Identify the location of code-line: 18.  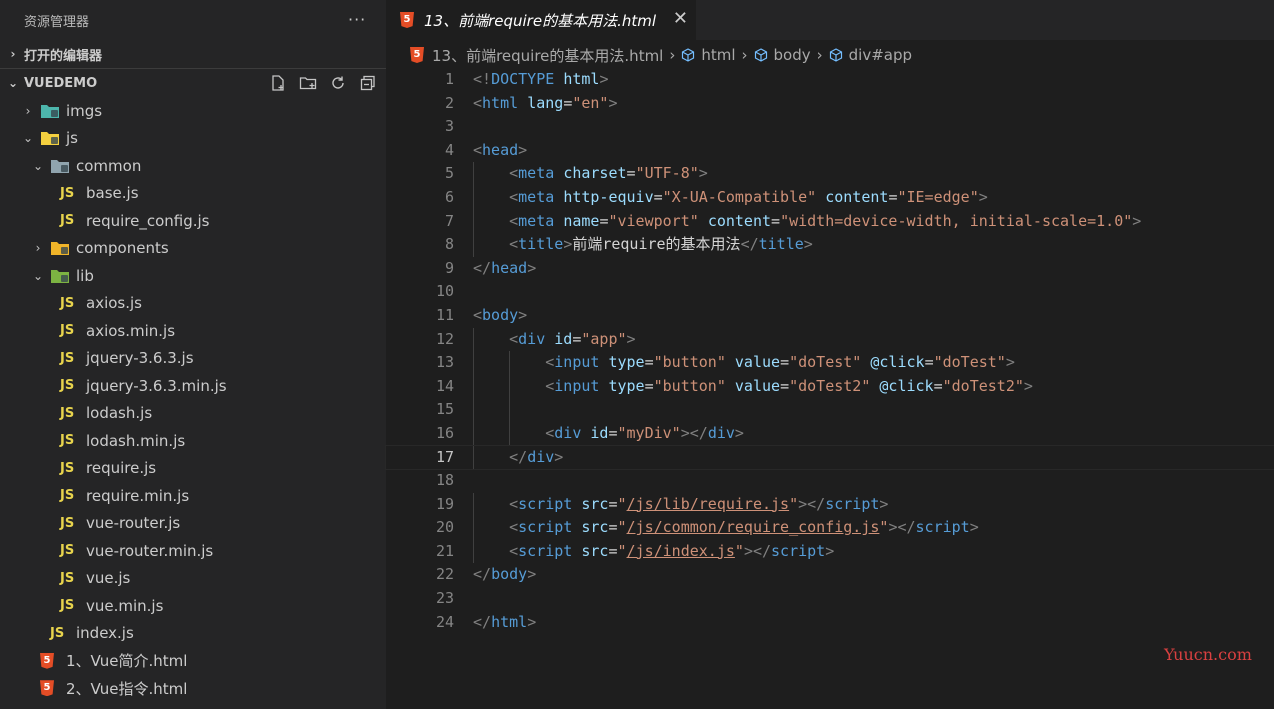
(830, 481).